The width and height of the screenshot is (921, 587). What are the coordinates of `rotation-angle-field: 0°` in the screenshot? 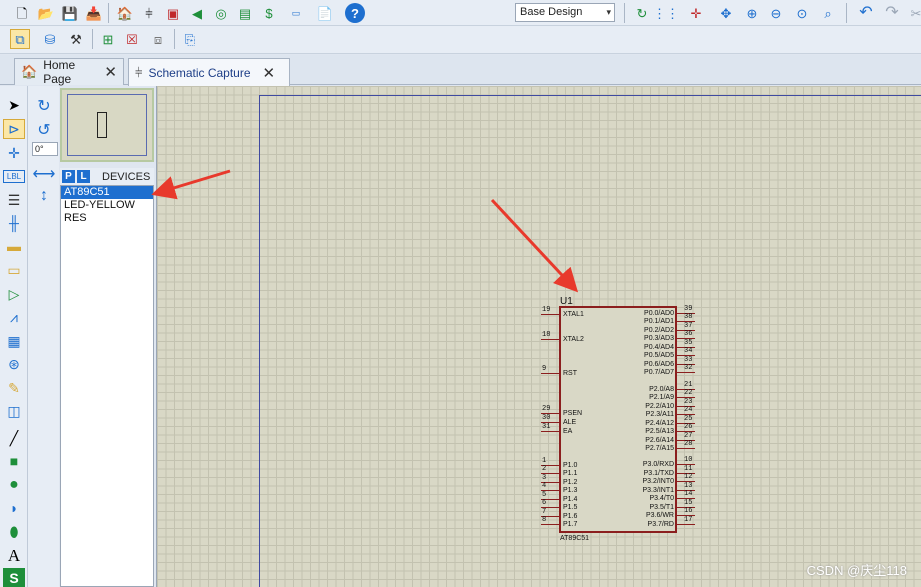 It's located at (45, 149).